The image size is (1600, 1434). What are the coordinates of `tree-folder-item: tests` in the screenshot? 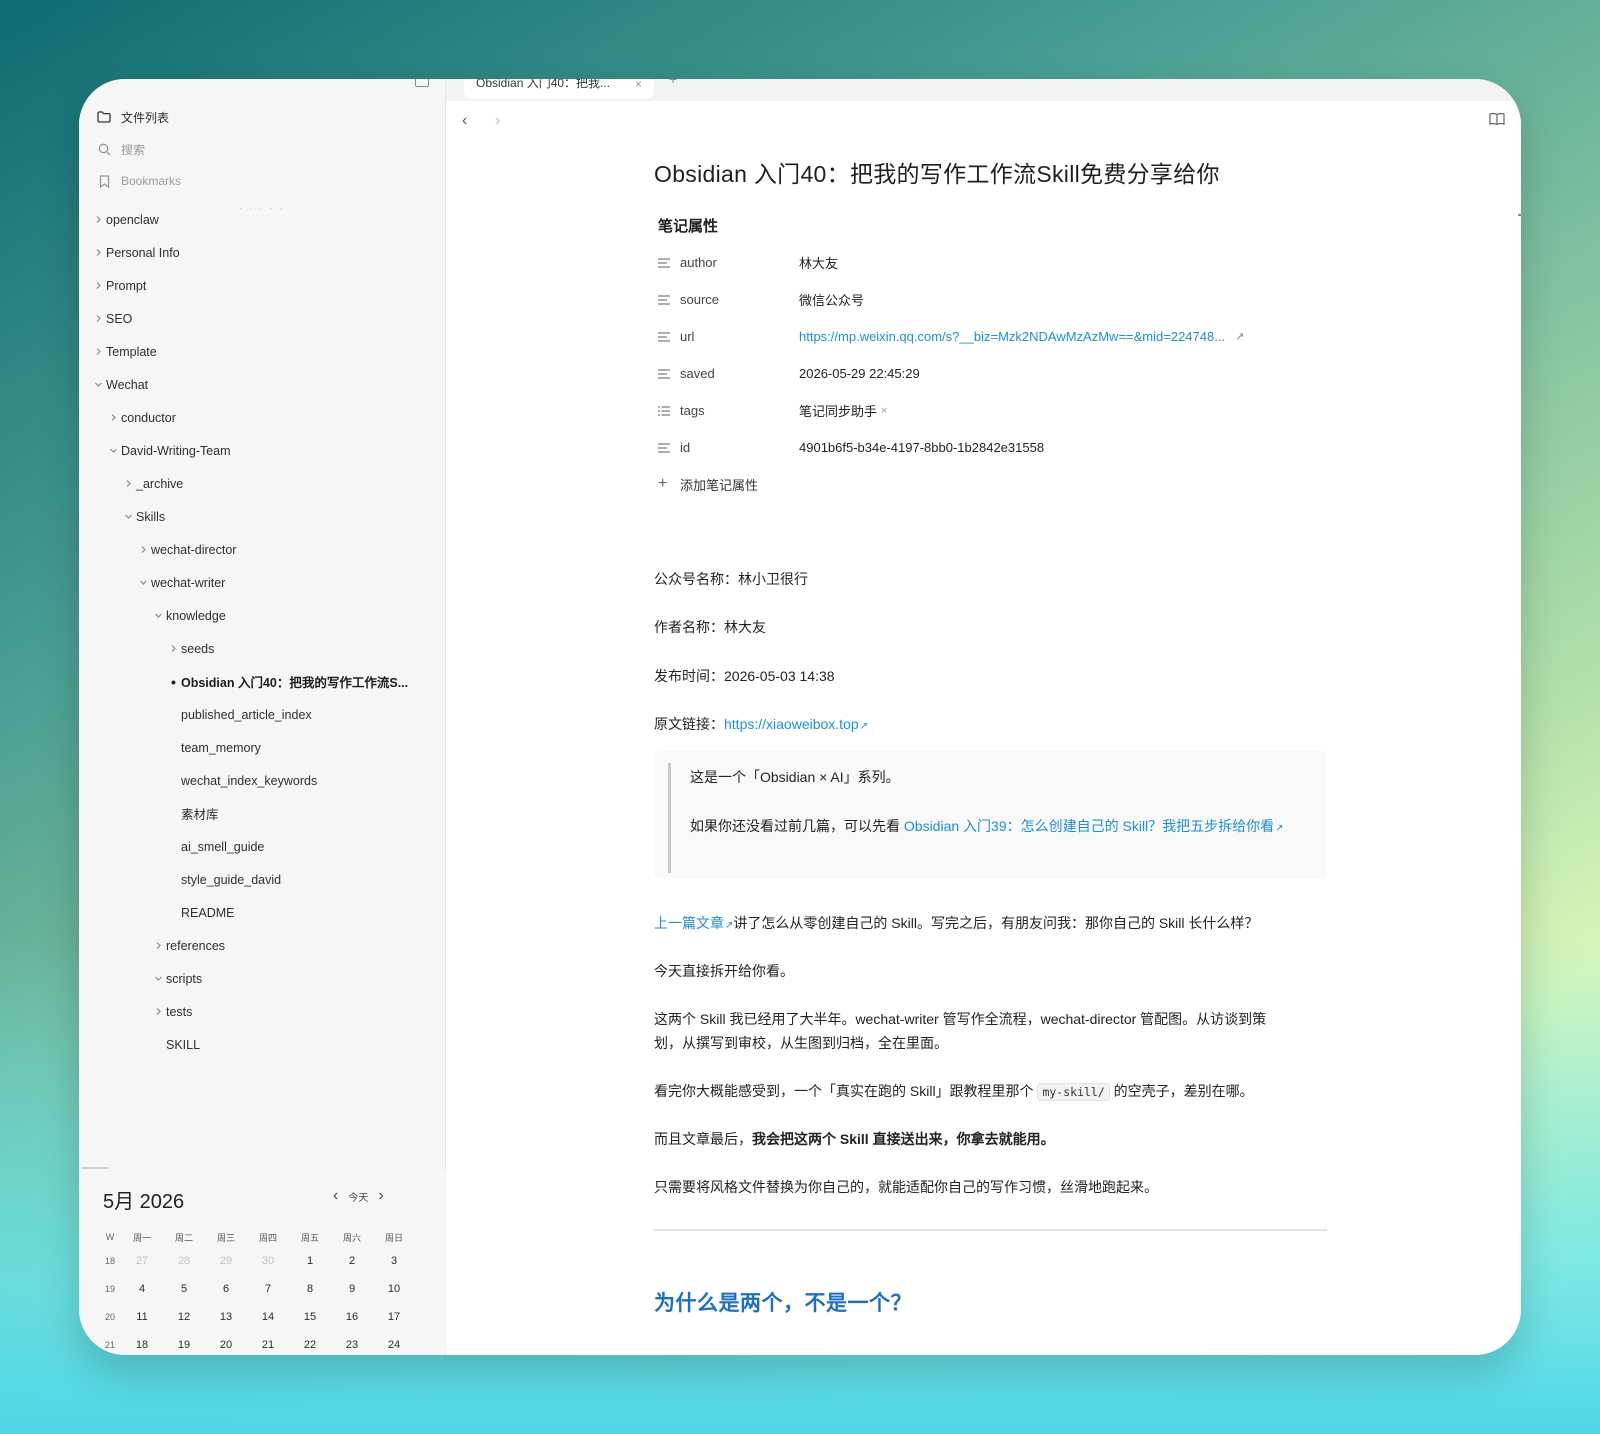 It's located at (171, 1011).